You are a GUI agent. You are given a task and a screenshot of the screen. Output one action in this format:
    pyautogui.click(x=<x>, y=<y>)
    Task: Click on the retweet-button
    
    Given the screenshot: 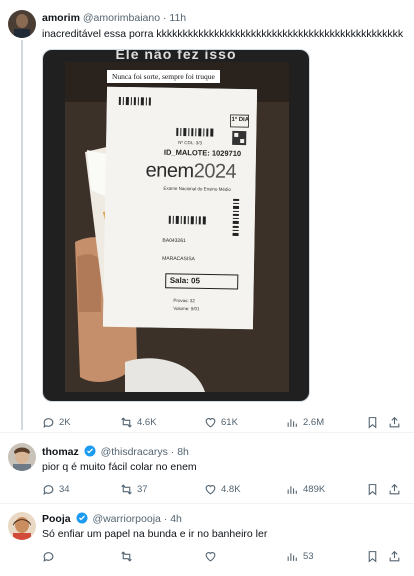 What is the action you would take?
    pyautogui.click(x=128, y=556)
    